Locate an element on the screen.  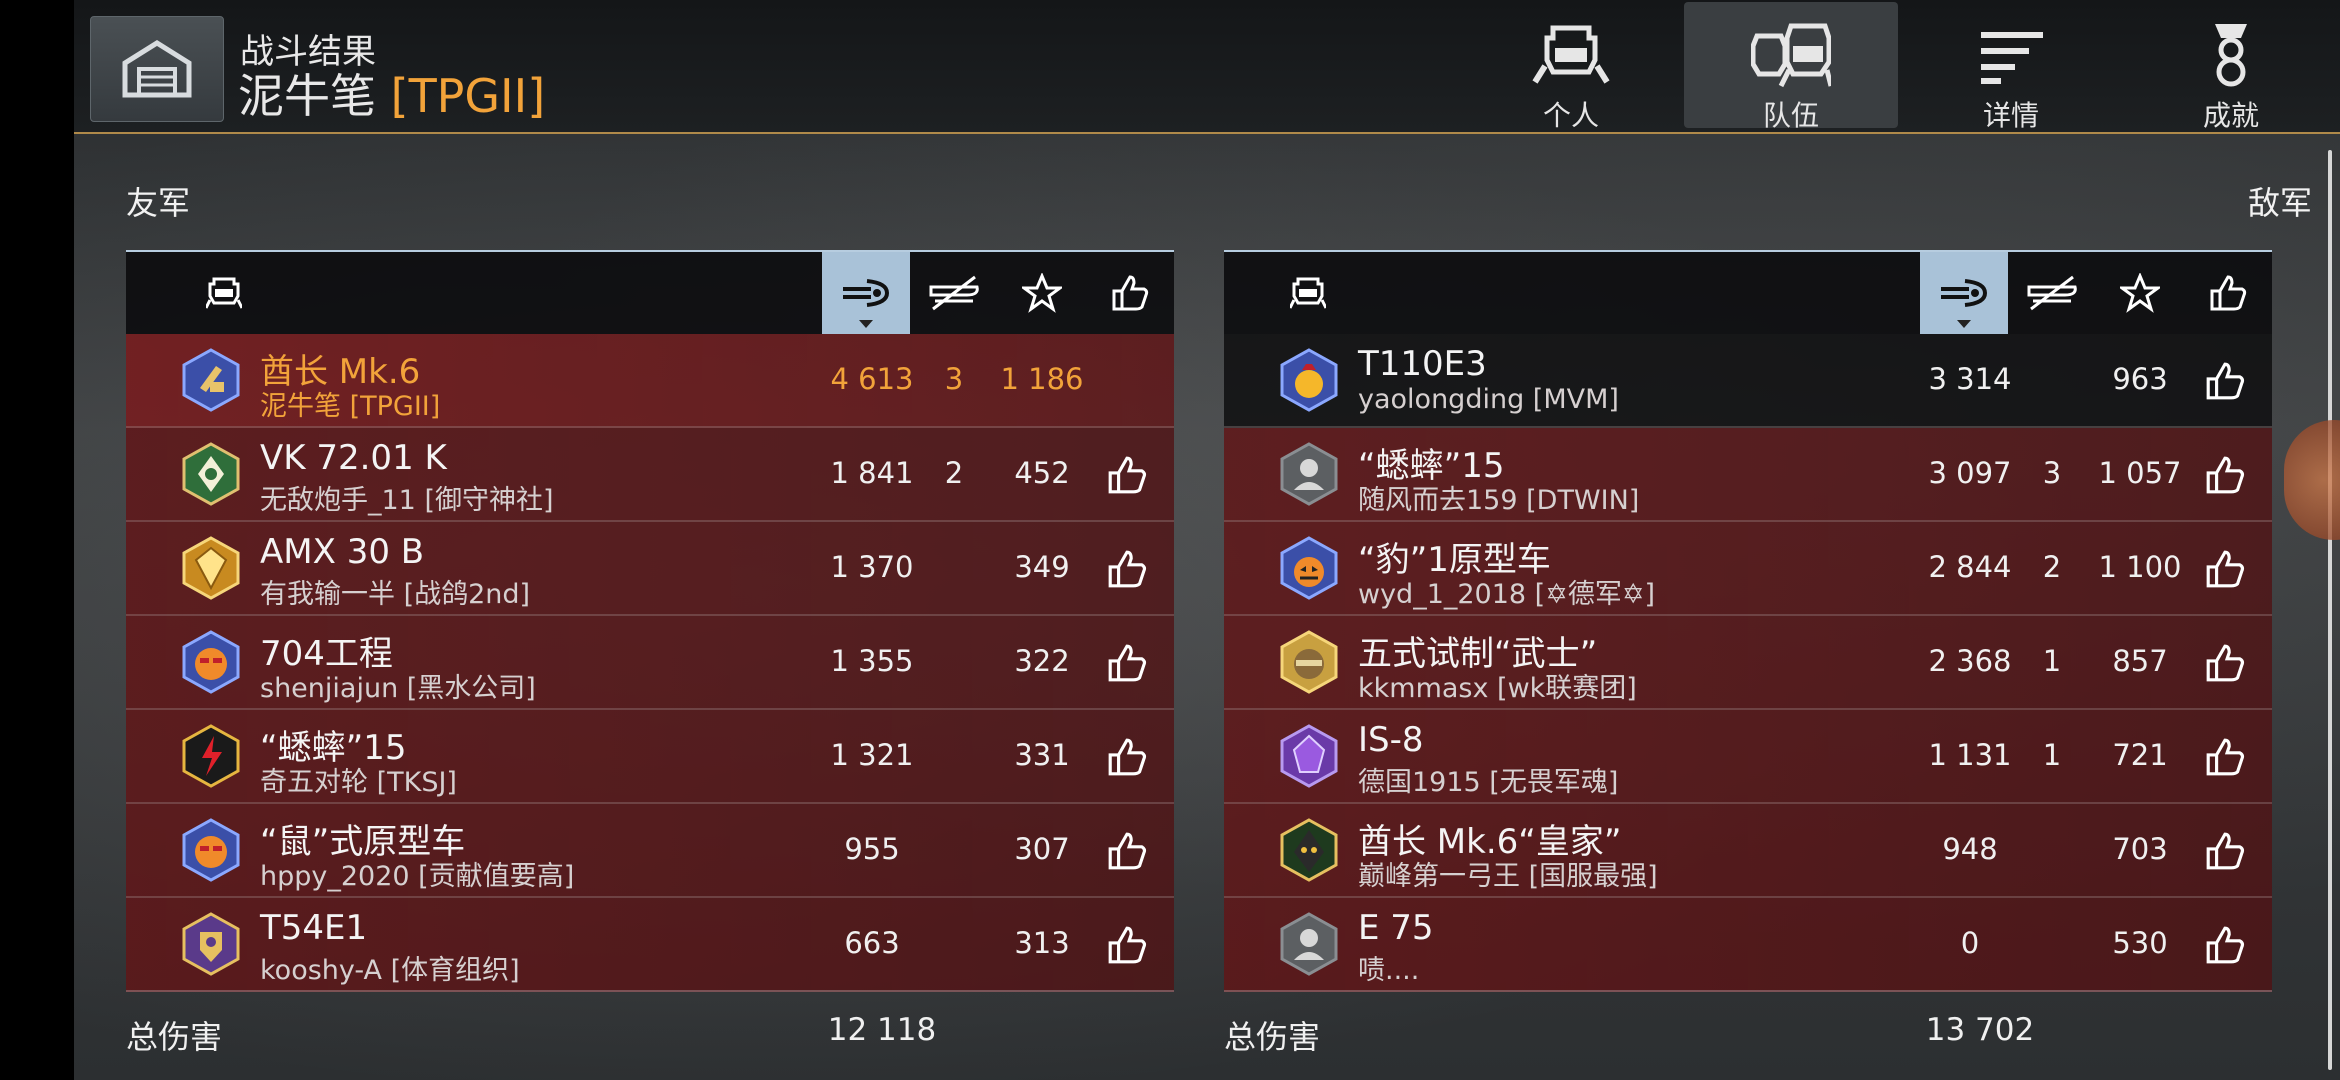
experience-value: 1 057 is located at coordinates (2140, 473).